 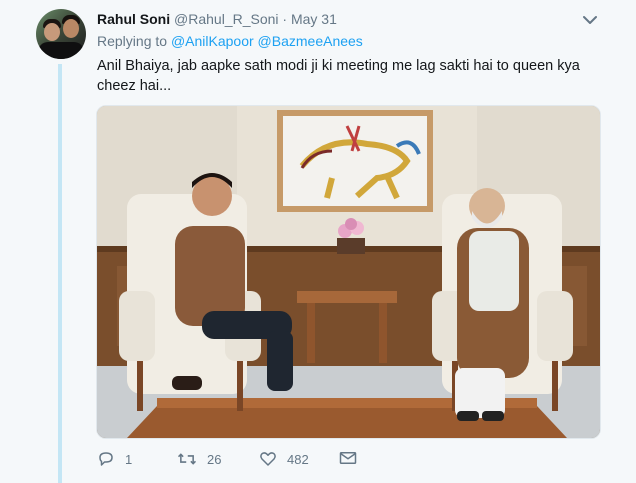 I want to click on retweet-count: 26, so click(x=214, y=459).